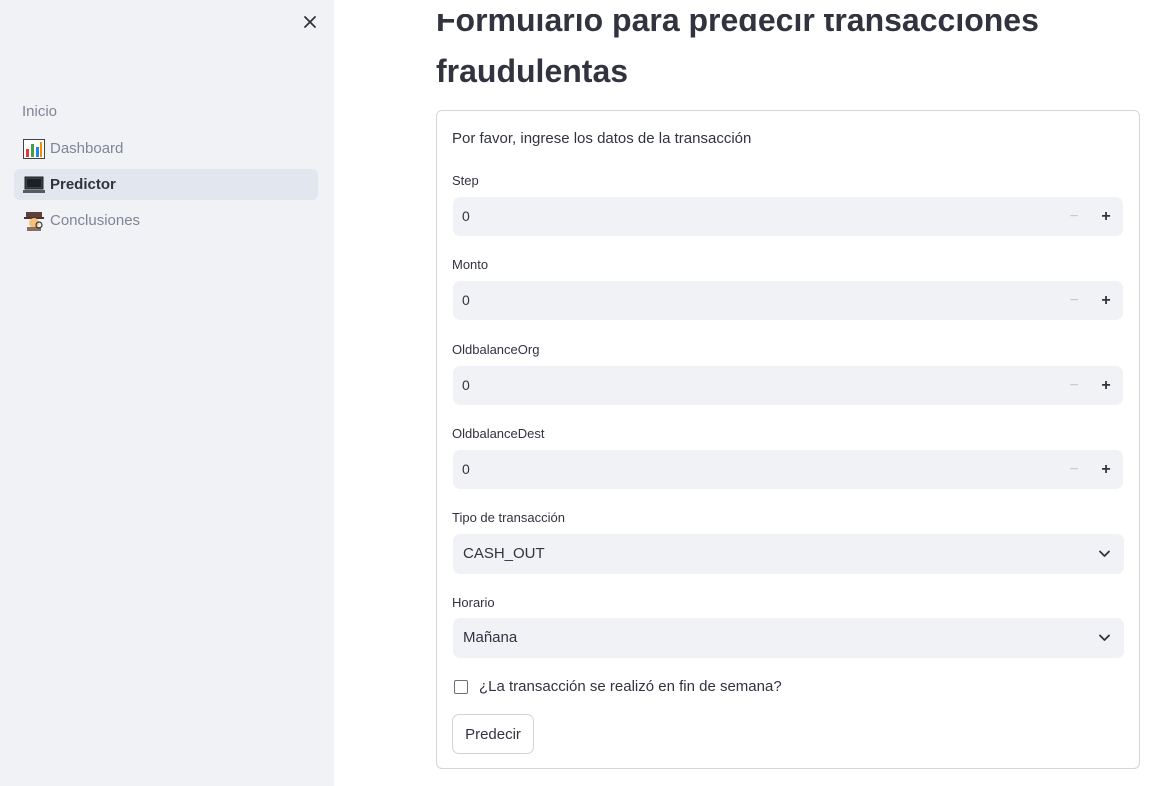 The image size is (1159, 786). Describe the element at coordinates (34, 185) in the screenshot. I see `laptop-icon` at that location.